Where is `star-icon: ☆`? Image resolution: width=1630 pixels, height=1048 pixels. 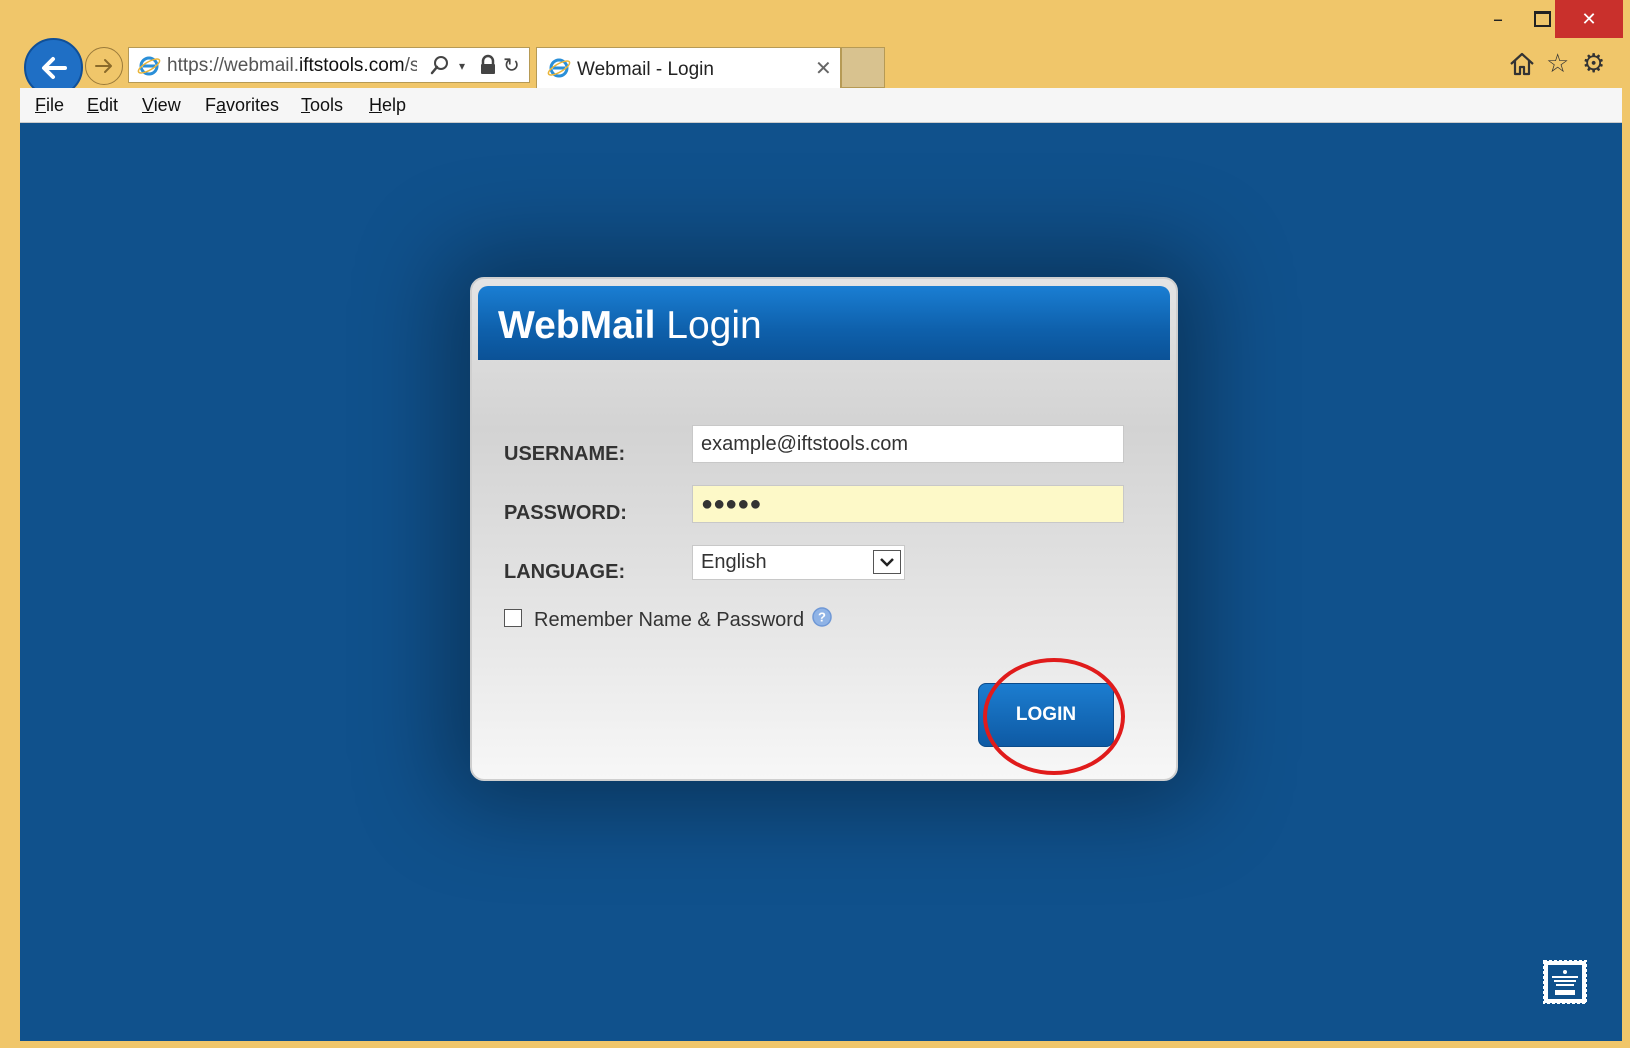 star-icon: ☆ is located at coordinates (1557, 64).